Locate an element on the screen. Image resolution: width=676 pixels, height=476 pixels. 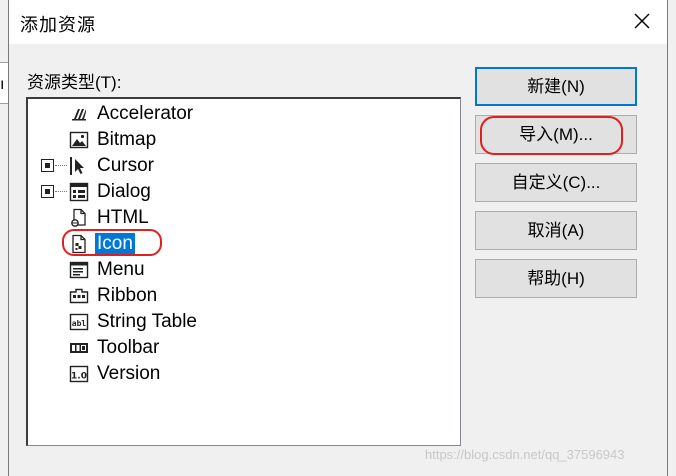
tree-item-label: HTML is located at coordinates (123, 217).